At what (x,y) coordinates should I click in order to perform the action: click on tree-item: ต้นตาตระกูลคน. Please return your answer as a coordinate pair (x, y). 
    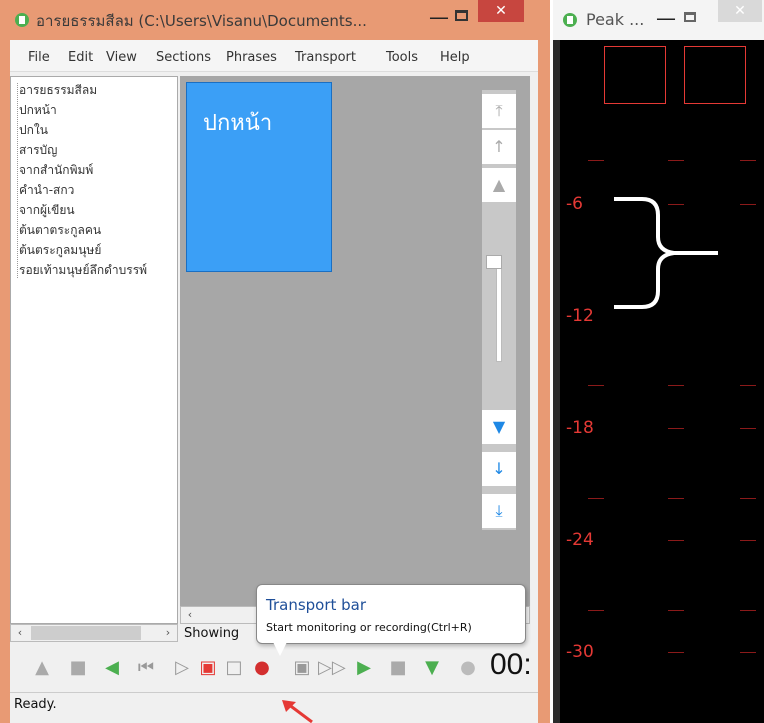
    Looking at the image, I should click on (98, 230).